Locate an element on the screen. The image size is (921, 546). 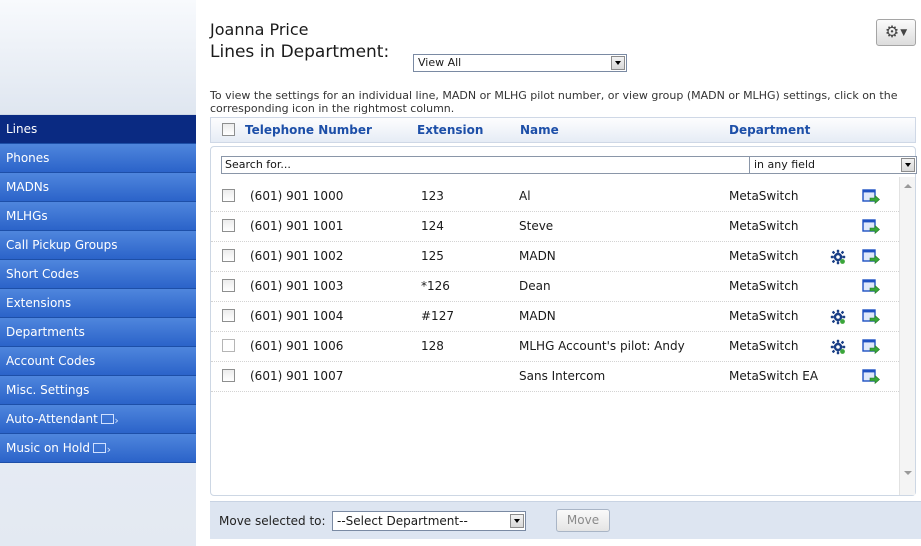
cell-name: Sans Intercom is located at coordinates (562, 376).